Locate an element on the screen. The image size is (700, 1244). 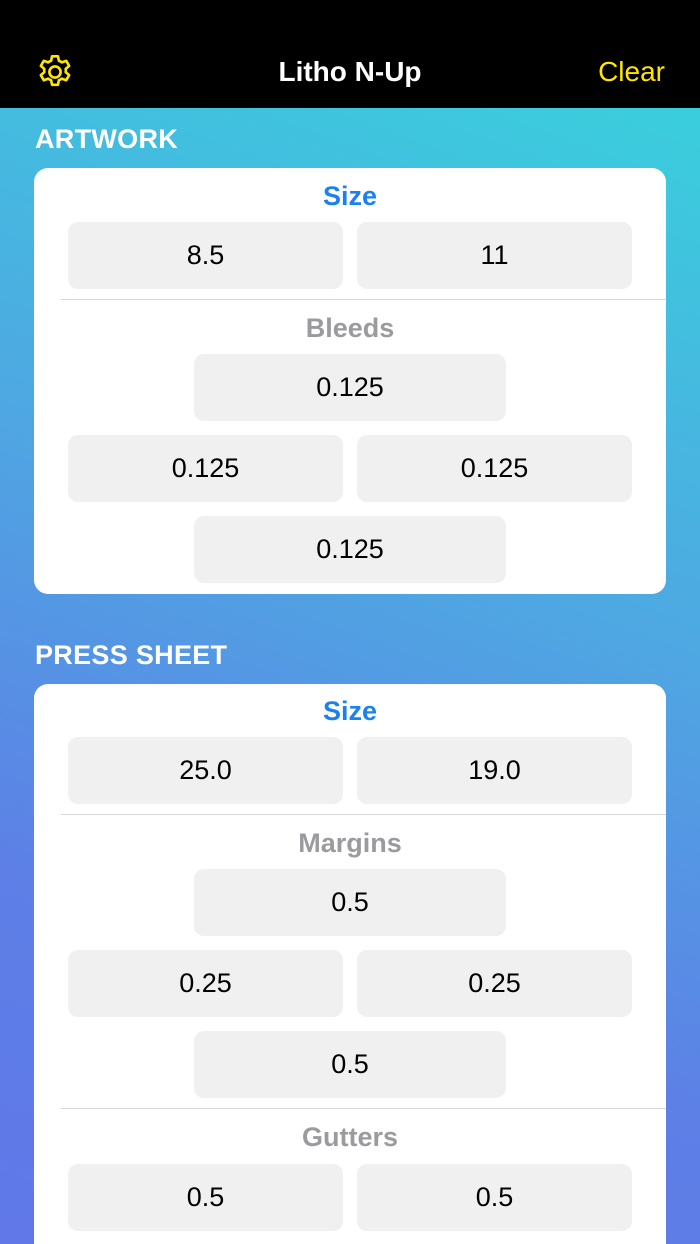
gutters-label: Gutters is located at coordinates (350, 1137).